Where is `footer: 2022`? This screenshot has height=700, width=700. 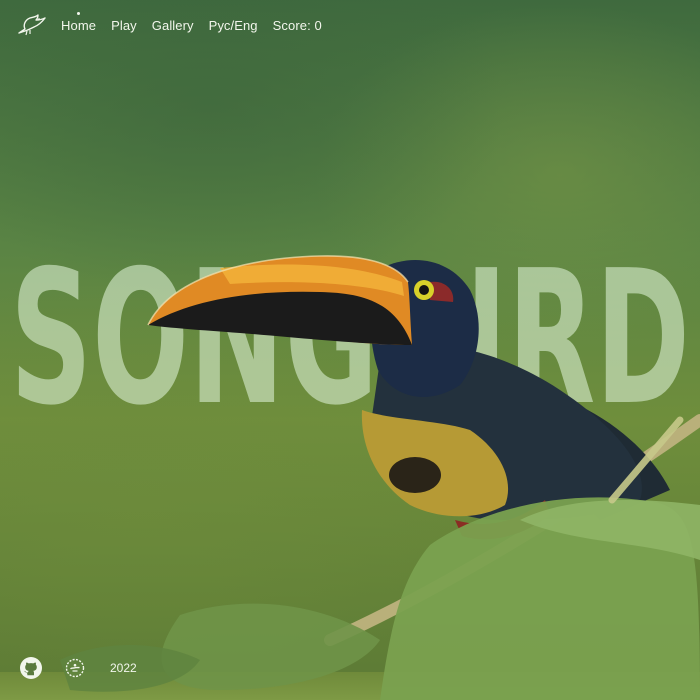 footer: 2022 is located at coordinates (77, 668).